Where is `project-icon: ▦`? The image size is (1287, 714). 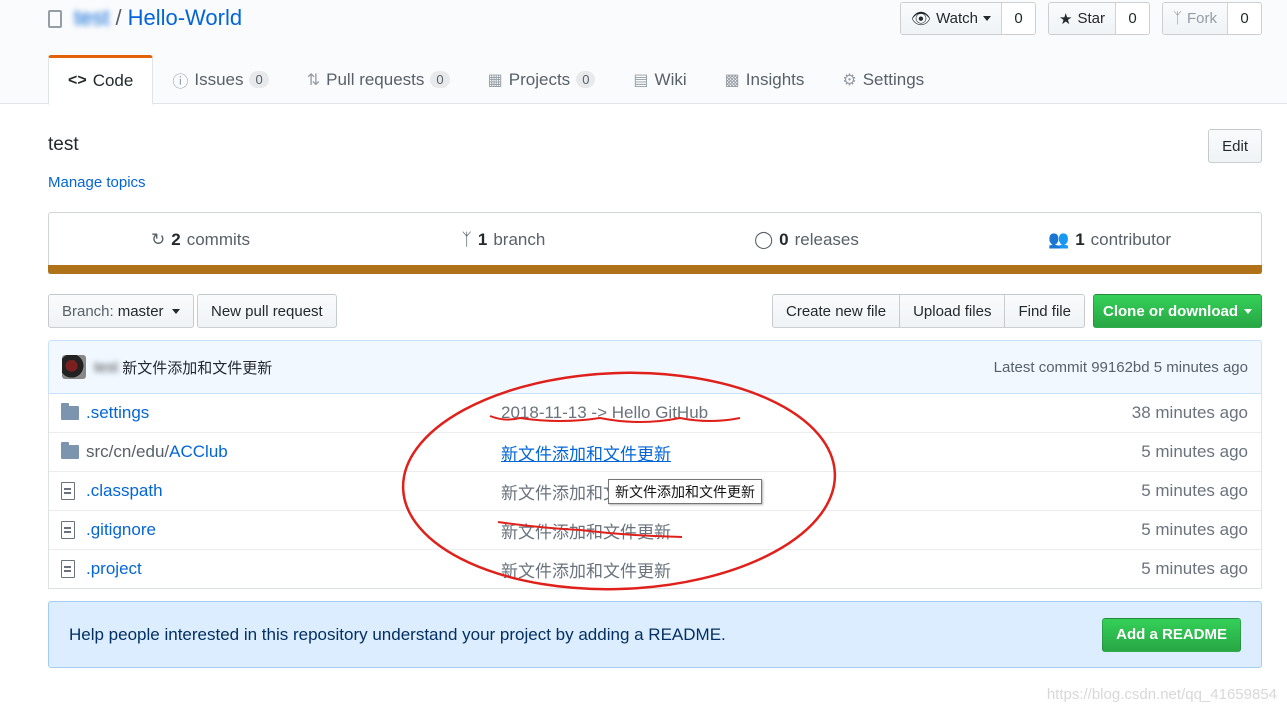
project-icon: ▦ is located at coordinates (495, 80).